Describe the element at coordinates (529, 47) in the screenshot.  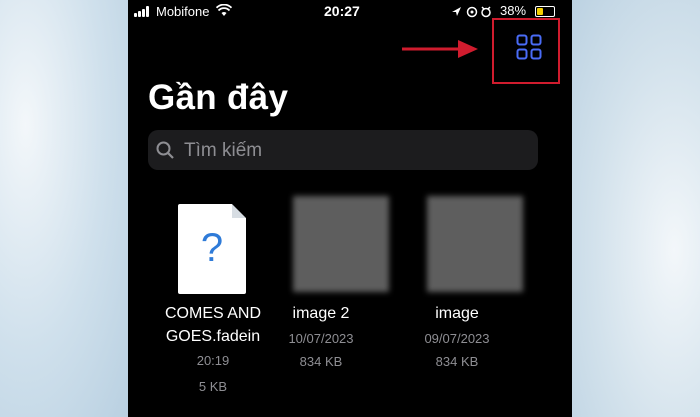
I see `grid-view-icon` at that location.